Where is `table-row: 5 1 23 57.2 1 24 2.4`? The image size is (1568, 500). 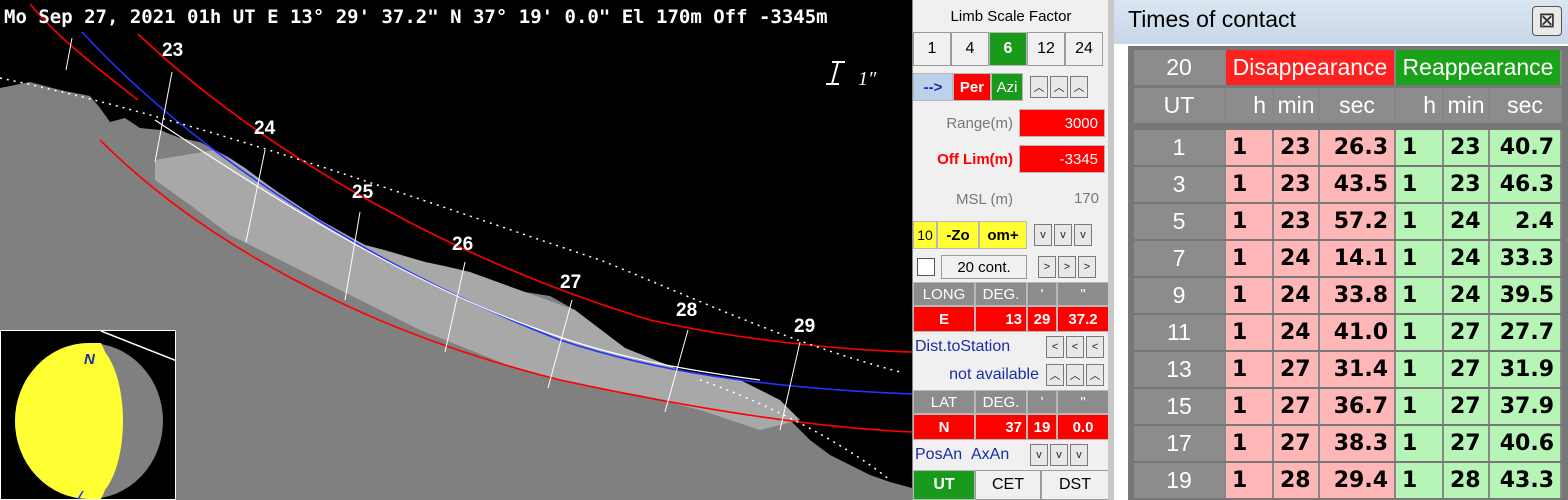
table-row: 5 1 23 57.2 1 24 2.4 is located at coordinates (1348, 222).